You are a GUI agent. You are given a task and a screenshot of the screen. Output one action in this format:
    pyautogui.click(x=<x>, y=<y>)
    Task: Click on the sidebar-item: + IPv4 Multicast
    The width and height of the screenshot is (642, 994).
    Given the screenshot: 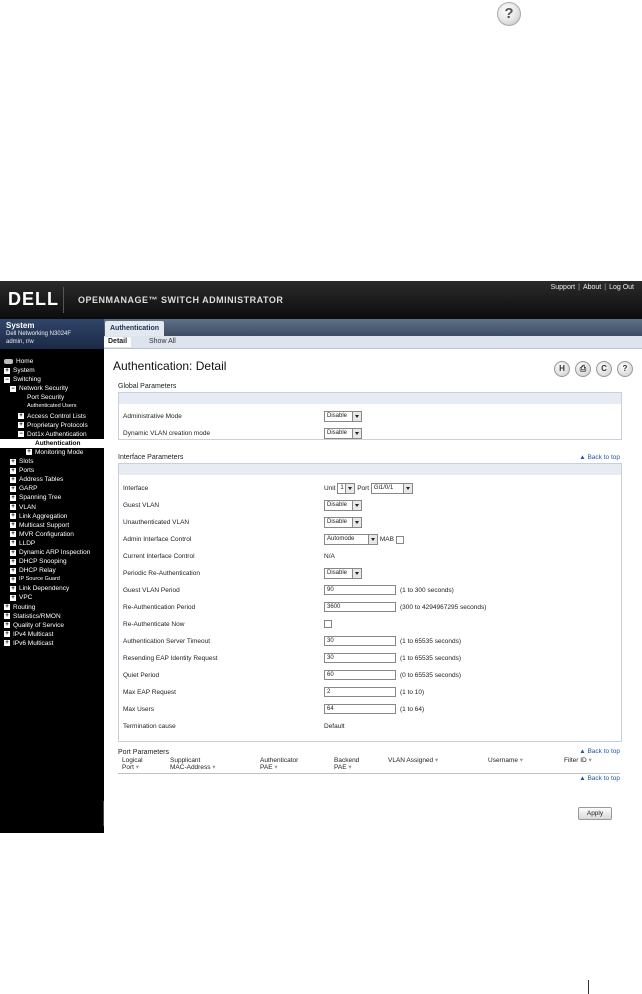 What is the action you would take?
    pyautogui.click(x=52, y=634)
    